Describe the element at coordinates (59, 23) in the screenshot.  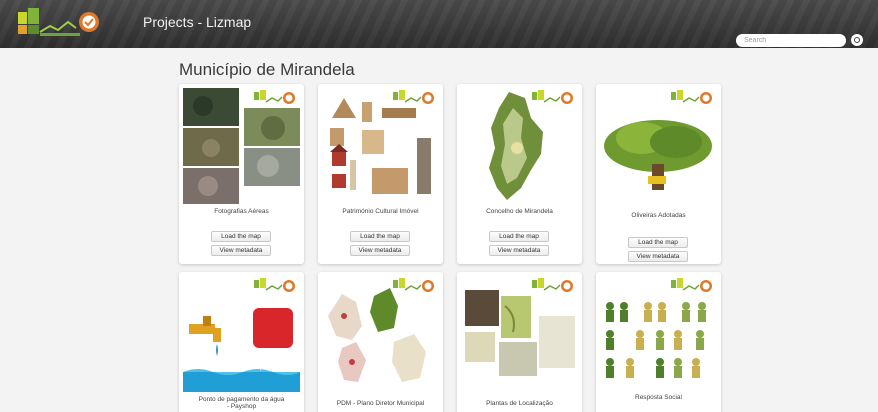
I see `lizmap-logo` at that location.